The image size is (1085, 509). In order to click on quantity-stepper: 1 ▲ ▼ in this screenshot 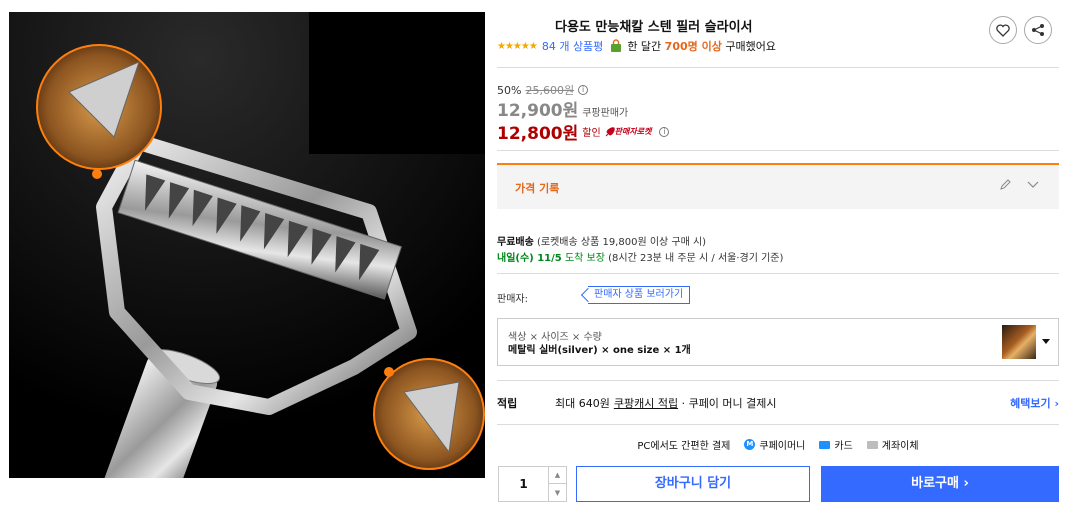, I will do `click(532, 484)`.